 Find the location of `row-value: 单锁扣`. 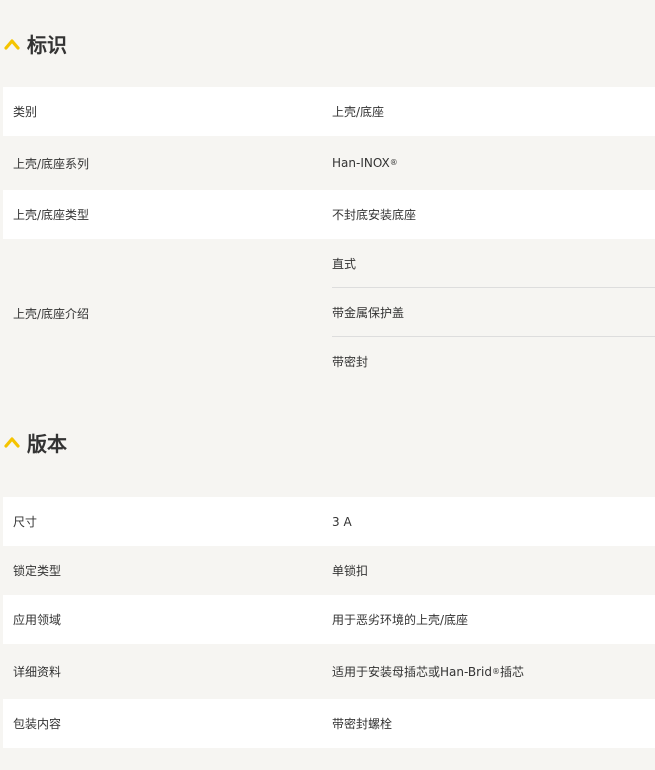

row-value: 单锁扣 is located at coordinates (350, 571).